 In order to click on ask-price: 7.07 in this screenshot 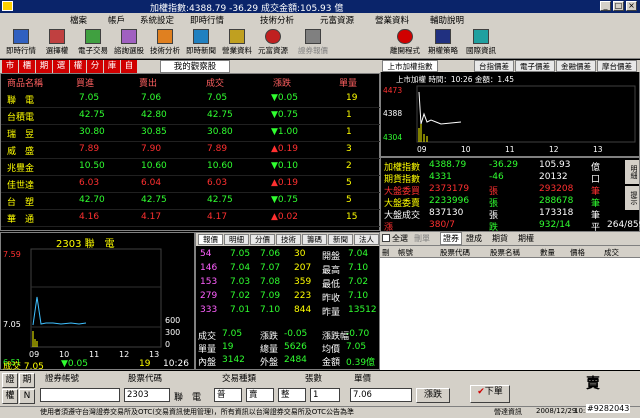, I will do `click(270, 268)`.